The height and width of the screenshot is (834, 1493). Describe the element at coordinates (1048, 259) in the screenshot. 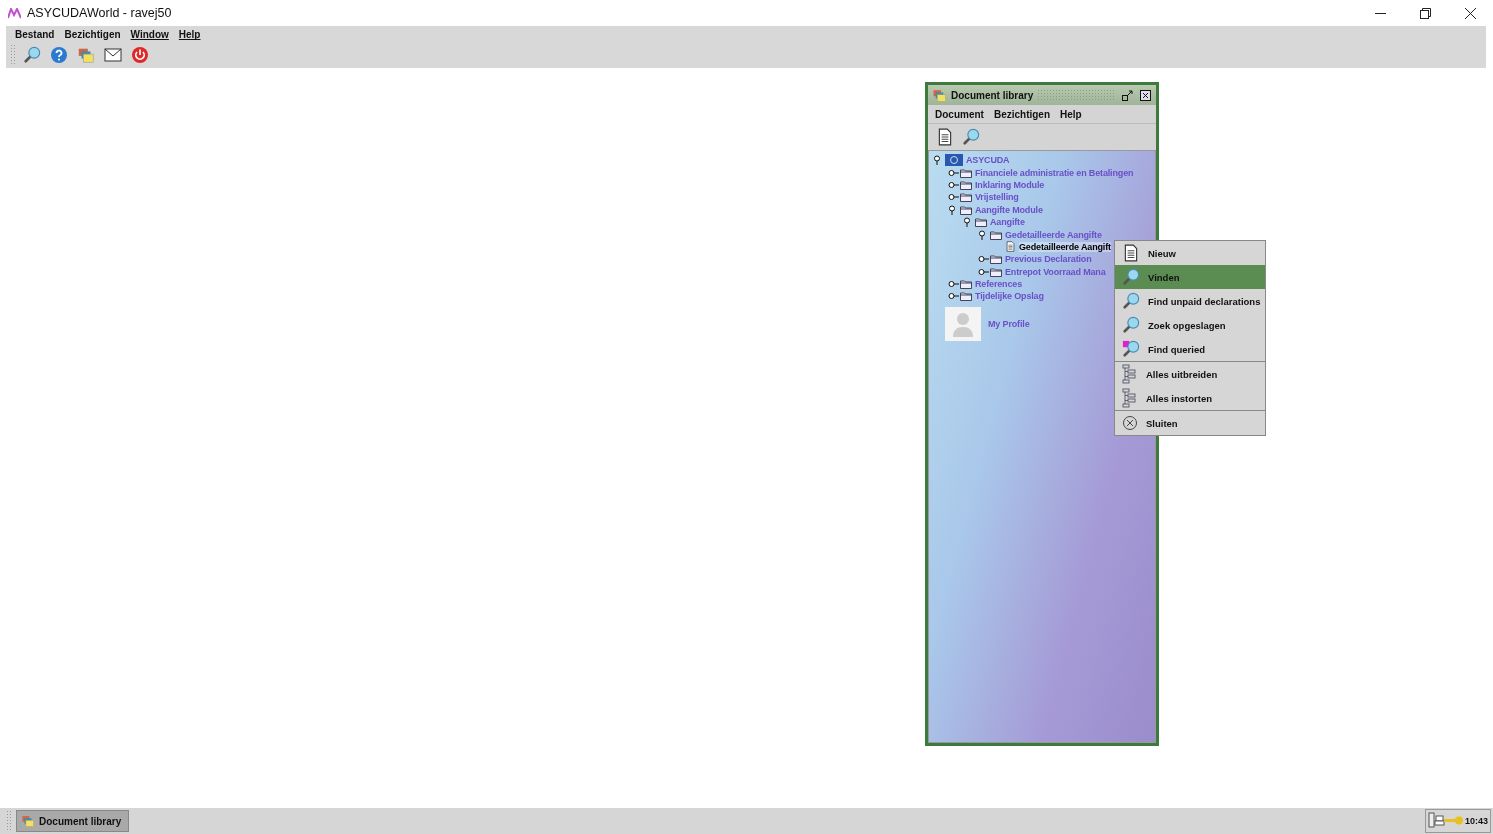

I see `tree-item: Previous Declaration` at that location.